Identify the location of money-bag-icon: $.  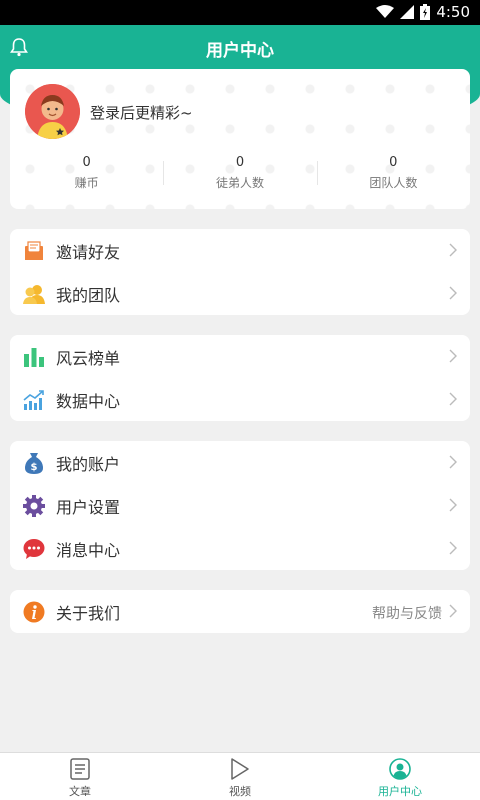
(34, 463).